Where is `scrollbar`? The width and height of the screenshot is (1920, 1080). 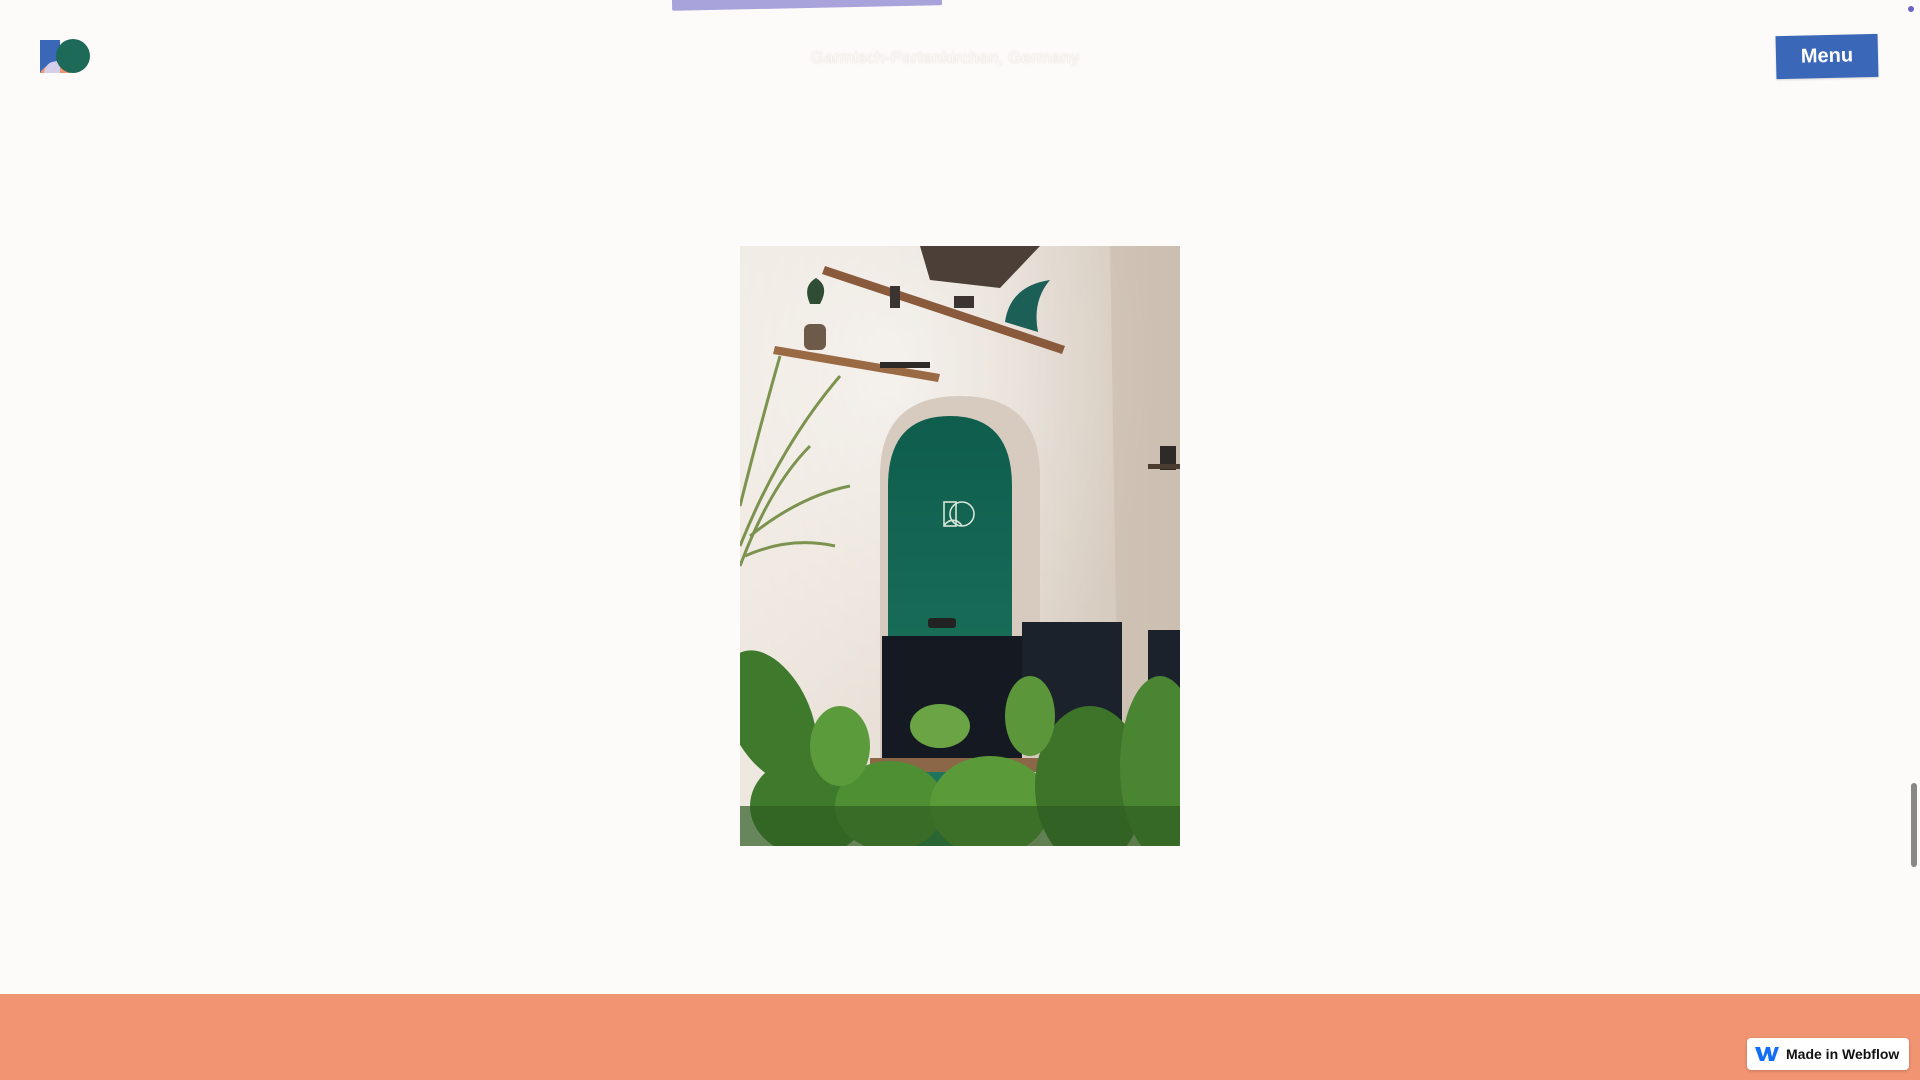 scrollbar is located at coordinates (1914, 500).